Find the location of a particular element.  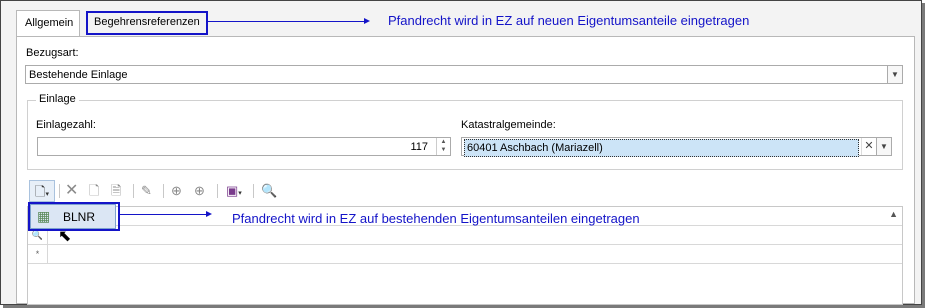

katastralgemeinde-select: 60401 Aschbach (Mariazell) ✕ ▼ is located at coordinates (676, 147).